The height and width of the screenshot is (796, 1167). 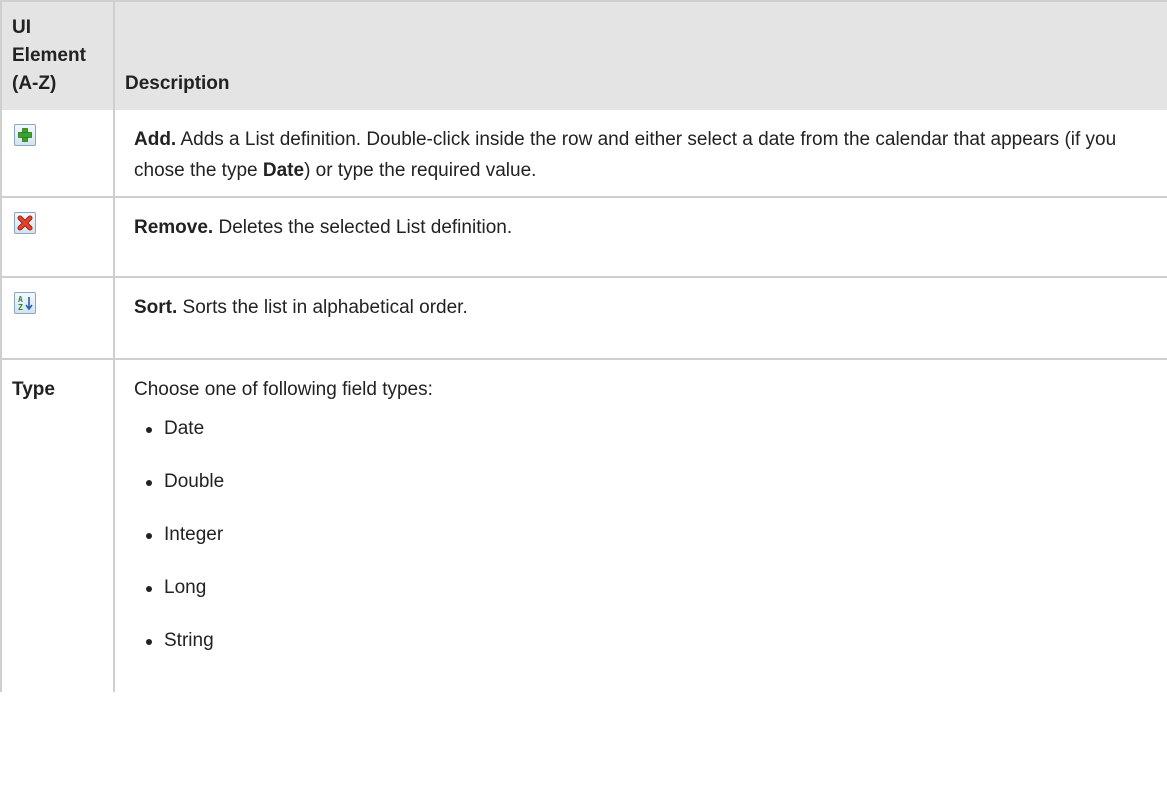 What do you see at coordinates (57, 237) in the screenshot?
I see `ui-element-cell-remove` at bounding box center [57, 237].